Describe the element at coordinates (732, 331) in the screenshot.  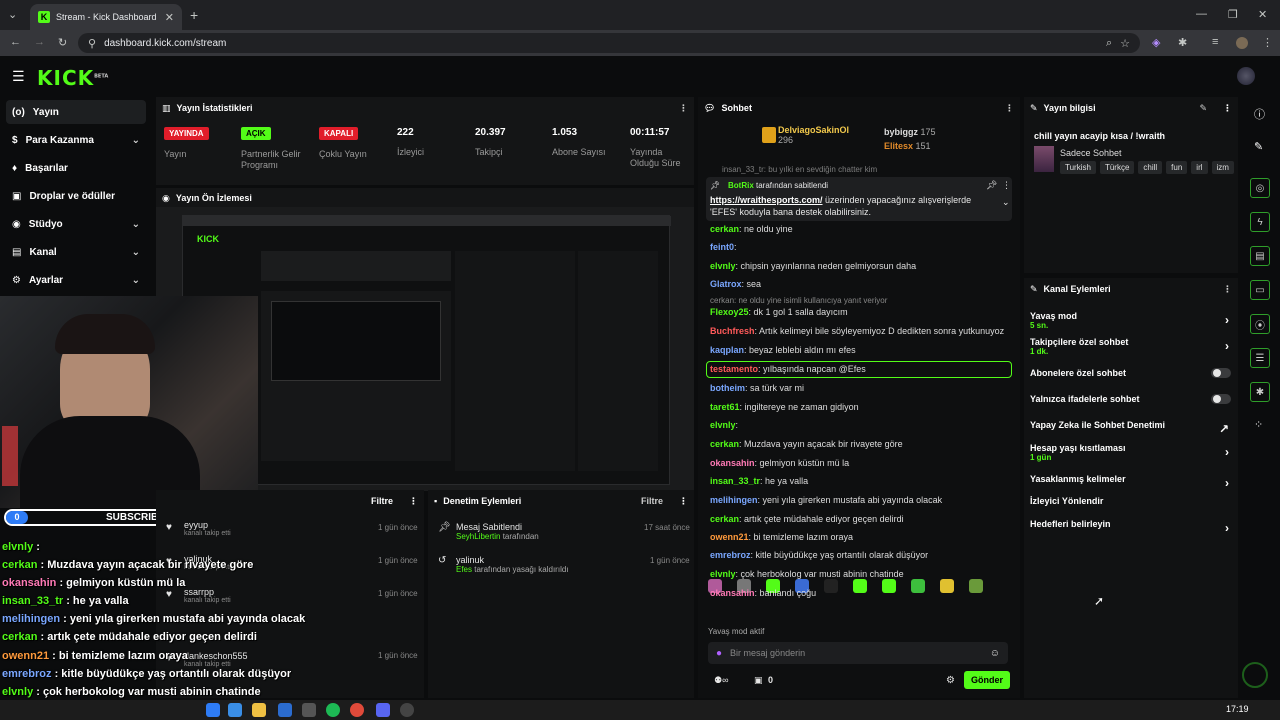
I see `chat-username: Buchfresh` at that location.